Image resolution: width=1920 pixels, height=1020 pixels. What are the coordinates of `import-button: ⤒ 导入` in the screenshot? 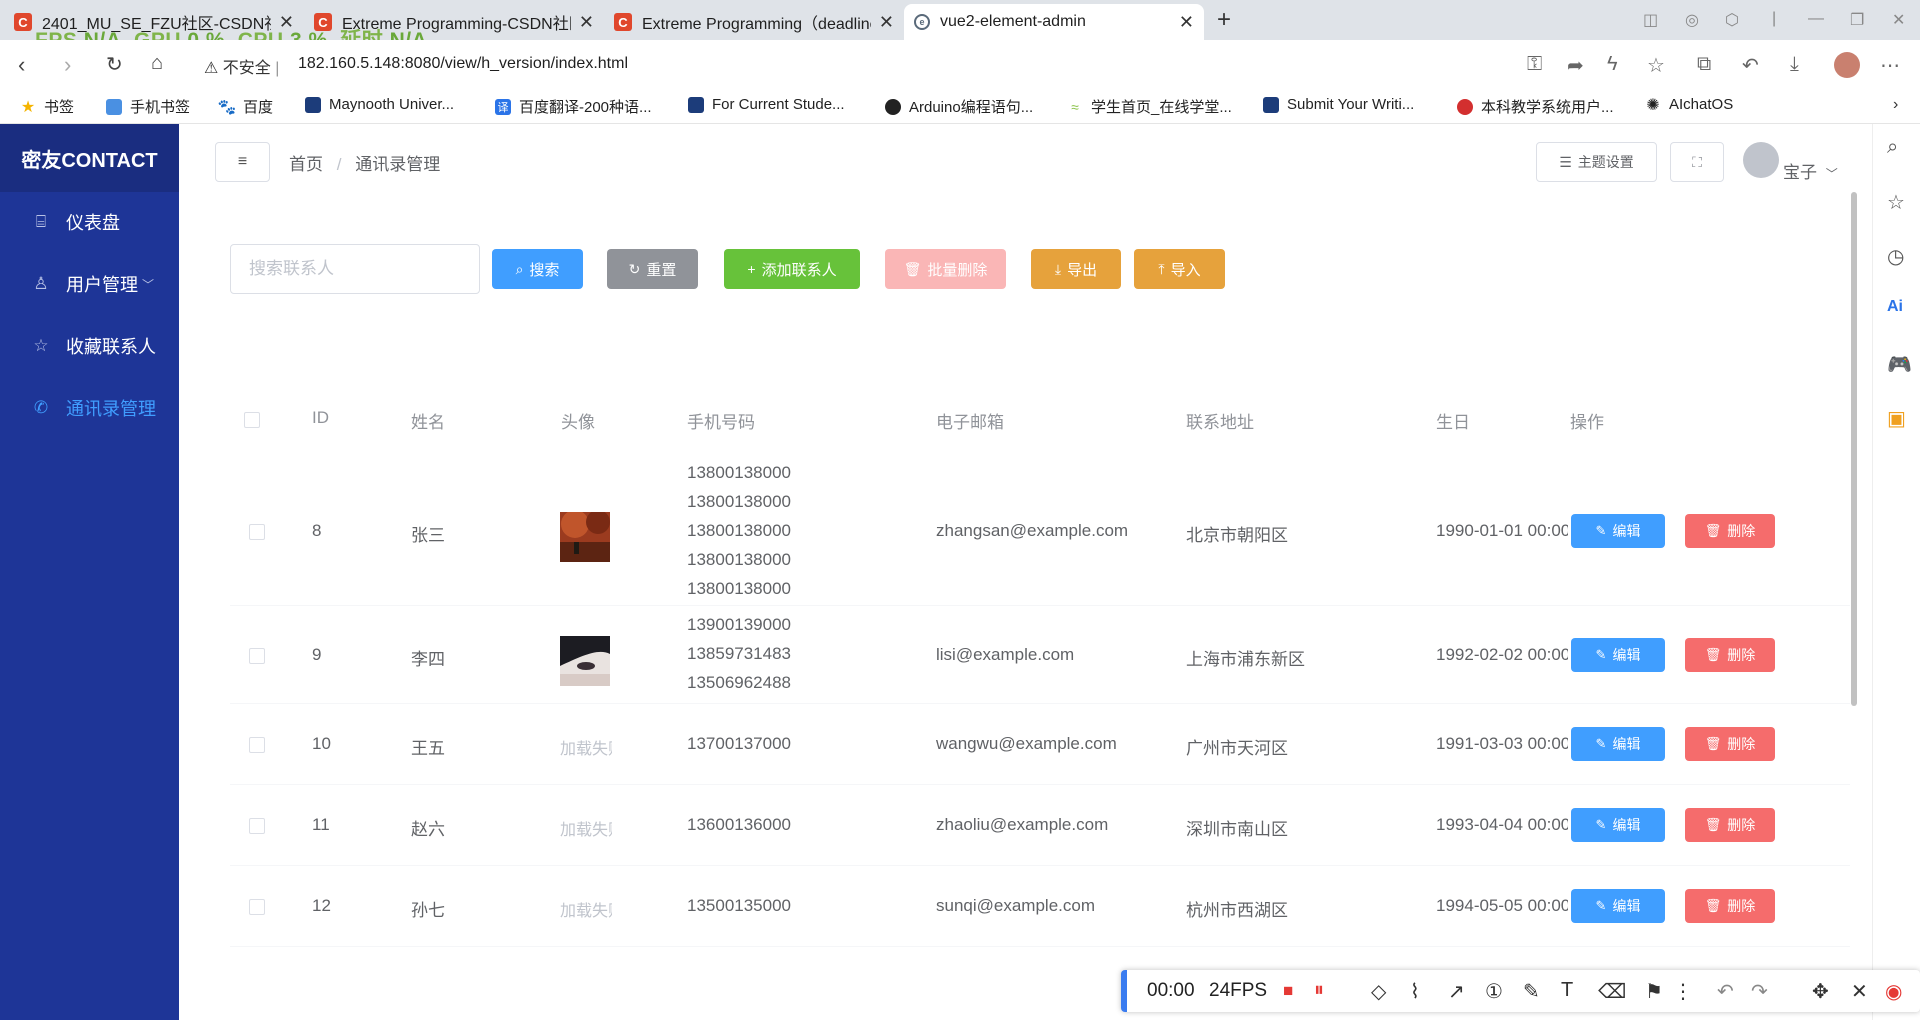 It's located at (1179, 269).